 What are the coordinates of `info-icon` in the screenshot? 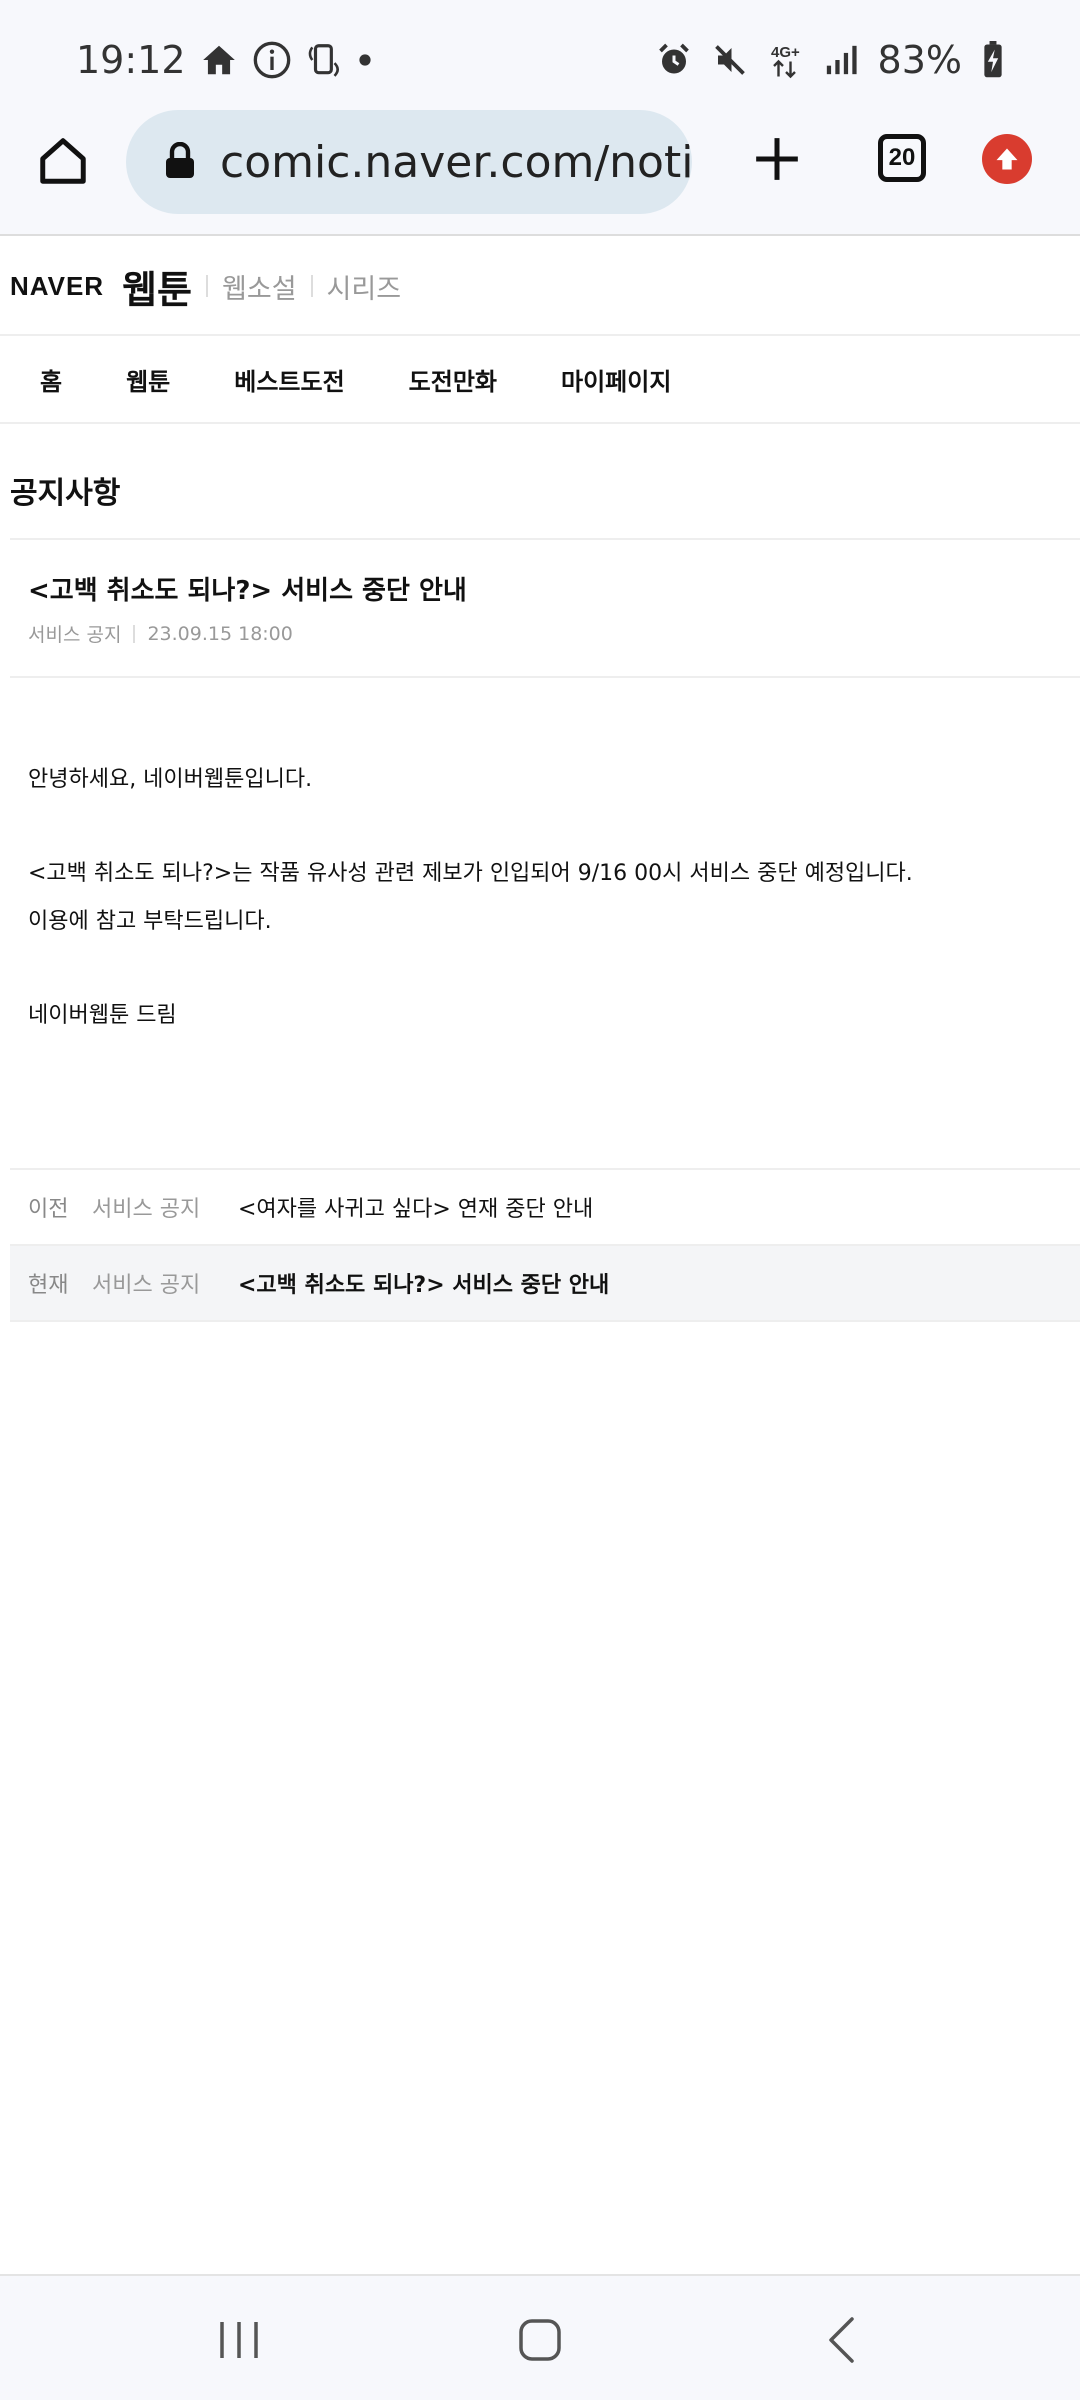 It's located at (272, 60).